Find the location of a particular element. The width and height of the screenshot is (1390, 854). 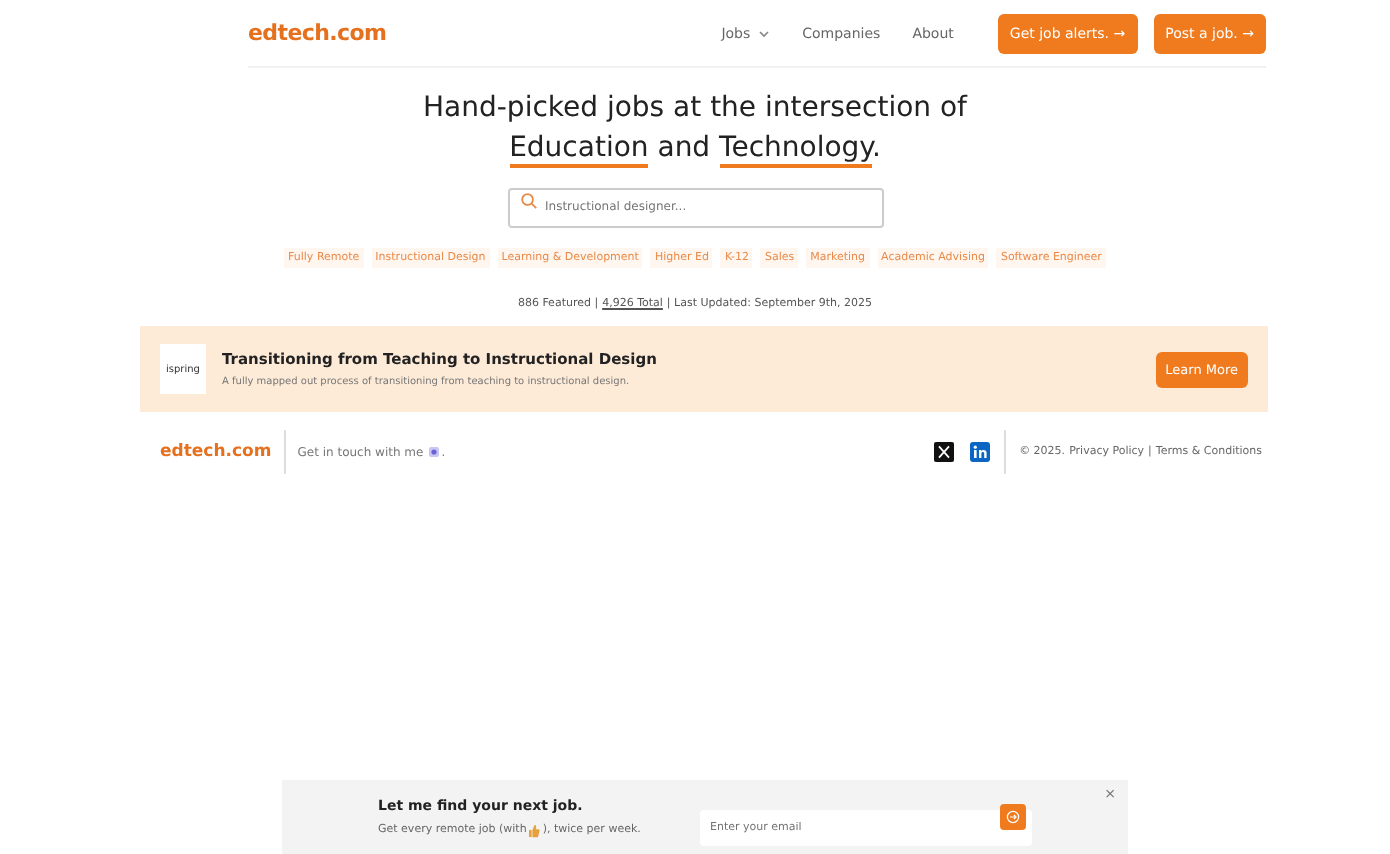

hero-heading: Hand-picked jobs at the intersection of Education and Technology. is located at coordinates (695, 129).